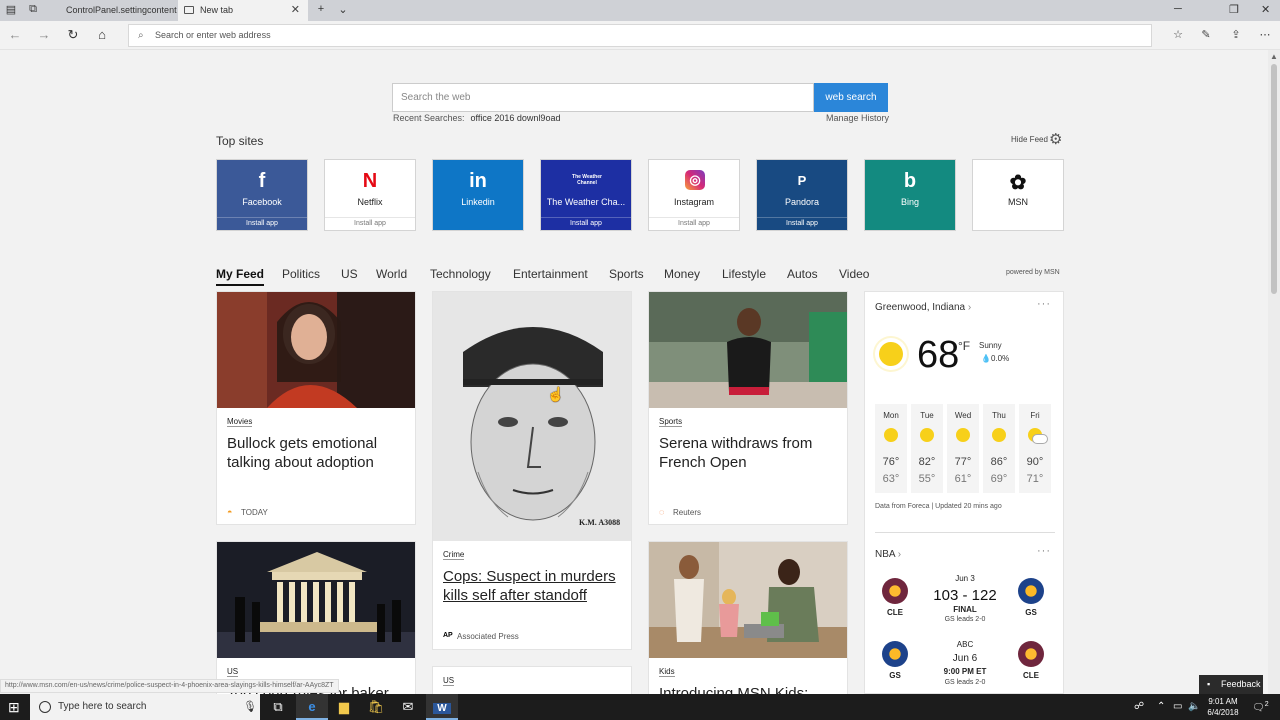 This screenshot has height=720, width=1280. What do you see at coordinates (44, 34) in the screenshot?
I see `forward-icon: →` at bounding box center [44, 34].